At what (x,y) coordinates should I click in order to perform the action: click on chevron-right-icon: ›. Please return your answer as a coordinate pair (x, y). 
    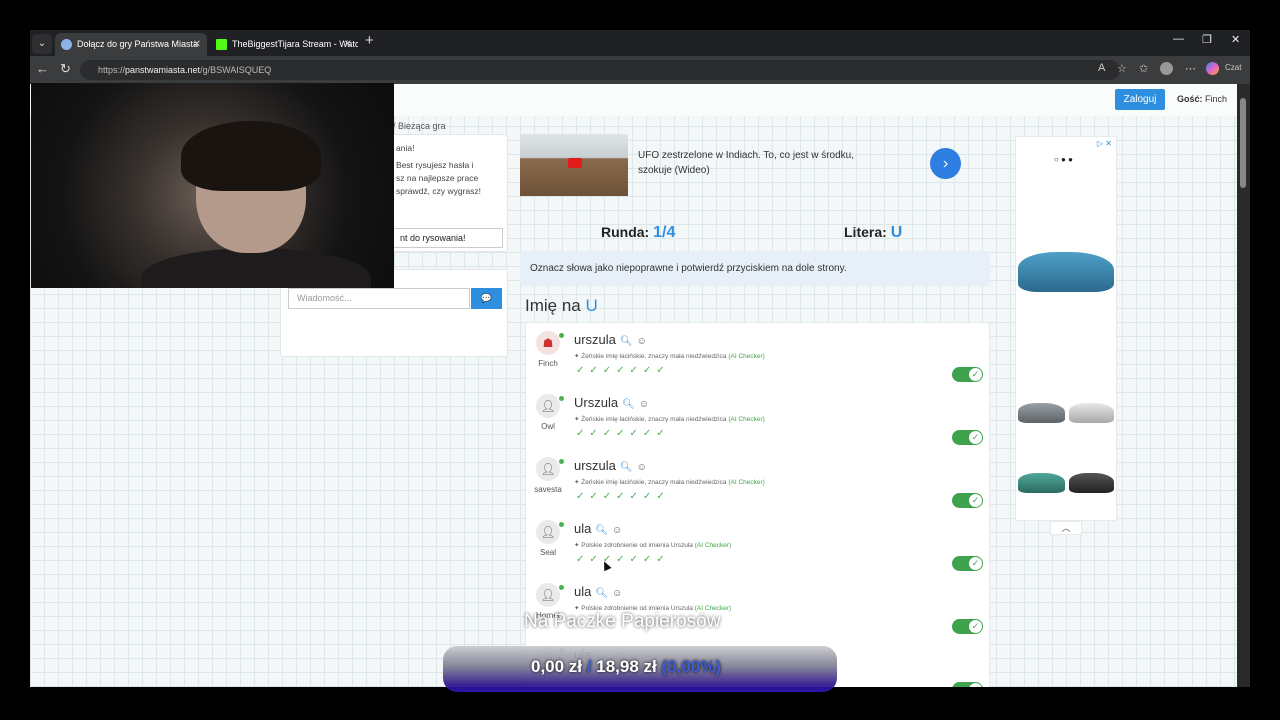
    Looking at the image, I should click on (945, 163).